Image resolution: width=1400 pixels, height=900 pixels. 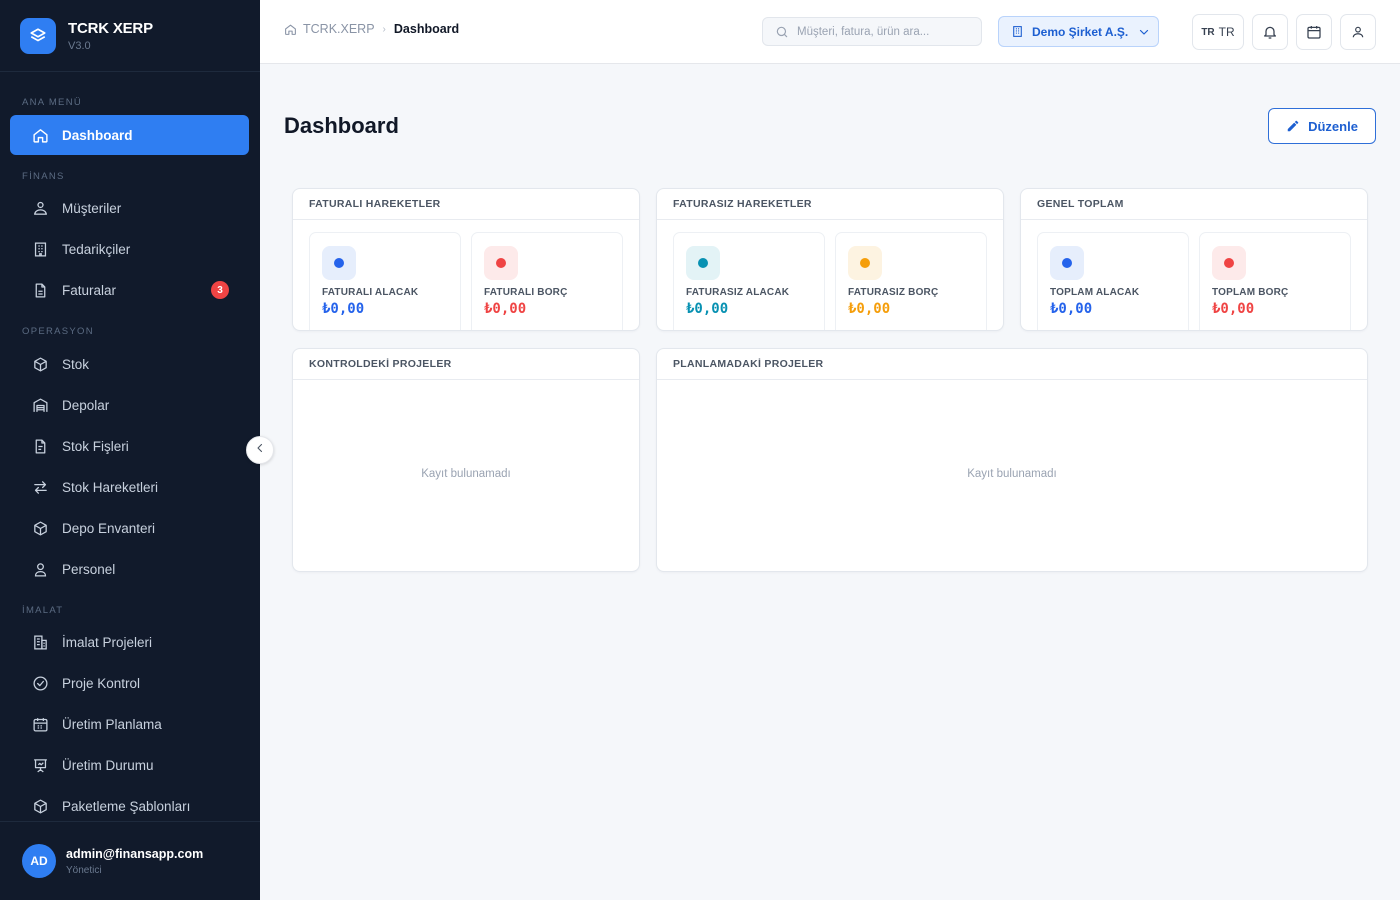 I want to click on panel-title: FATURALI HAREKETLER, so click(x=466, y=204).